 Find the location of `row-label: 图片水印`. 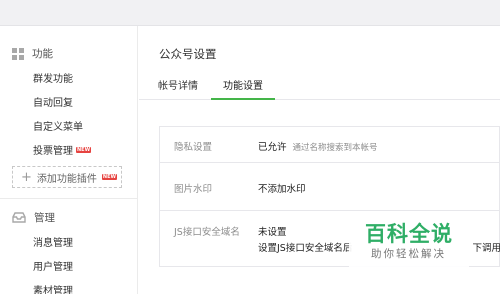

row-label: 图片水印 is located at coordinates (193, 189).